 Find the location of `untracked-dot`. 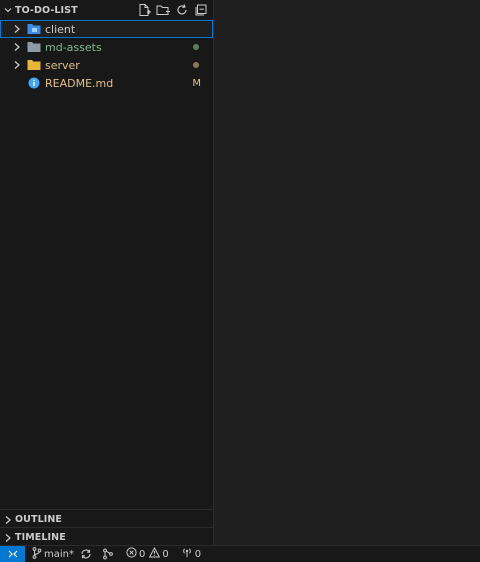

untracked-dot is located at coordinates (196, 47).